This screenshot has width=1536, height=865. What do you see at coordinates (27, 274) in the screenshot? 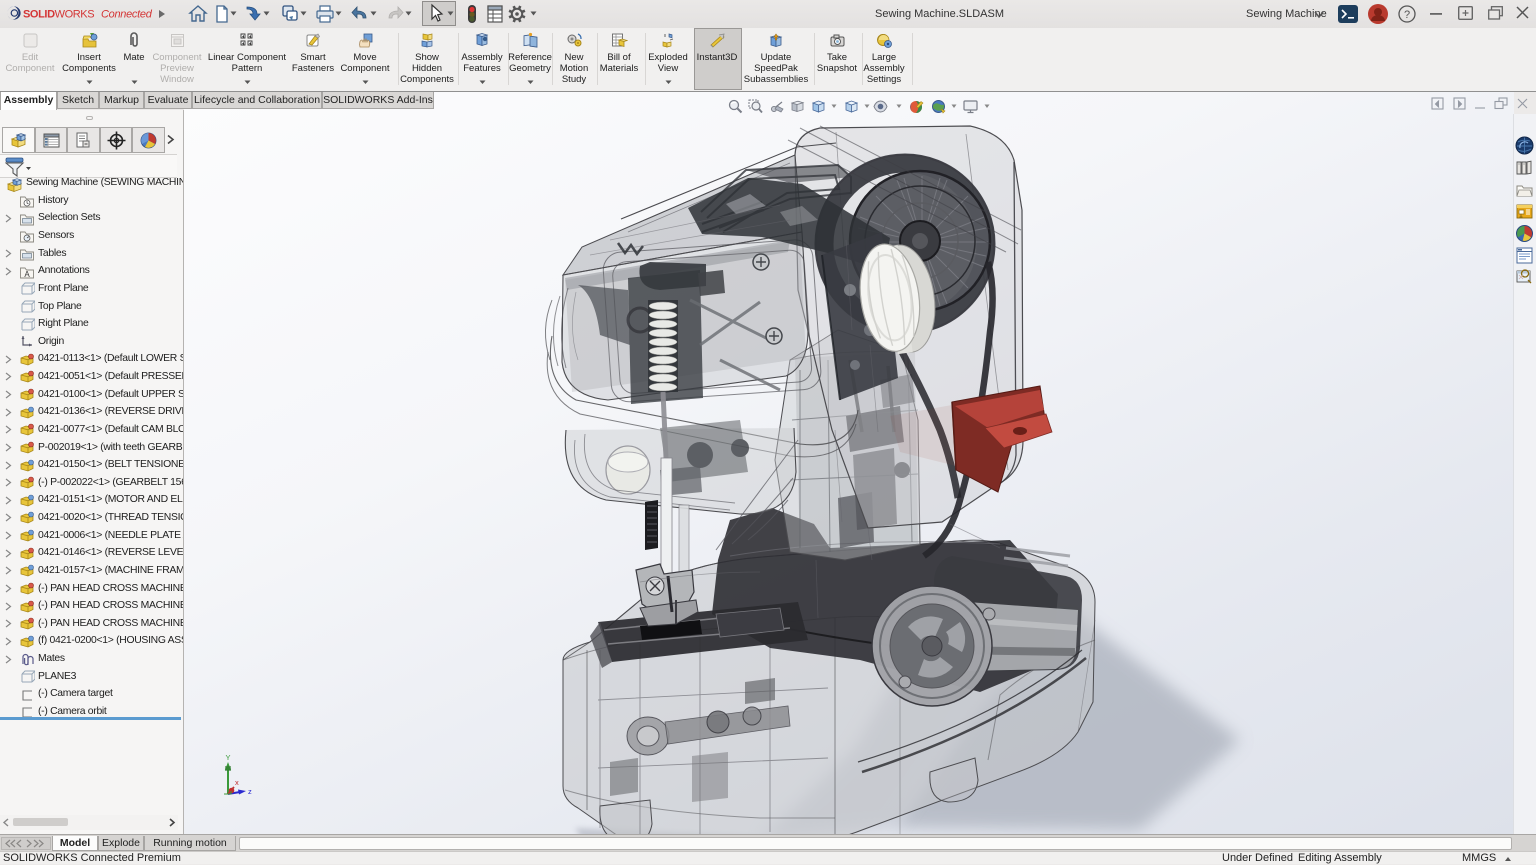
I see `svg-text: A` at bounding box center [27, 274].